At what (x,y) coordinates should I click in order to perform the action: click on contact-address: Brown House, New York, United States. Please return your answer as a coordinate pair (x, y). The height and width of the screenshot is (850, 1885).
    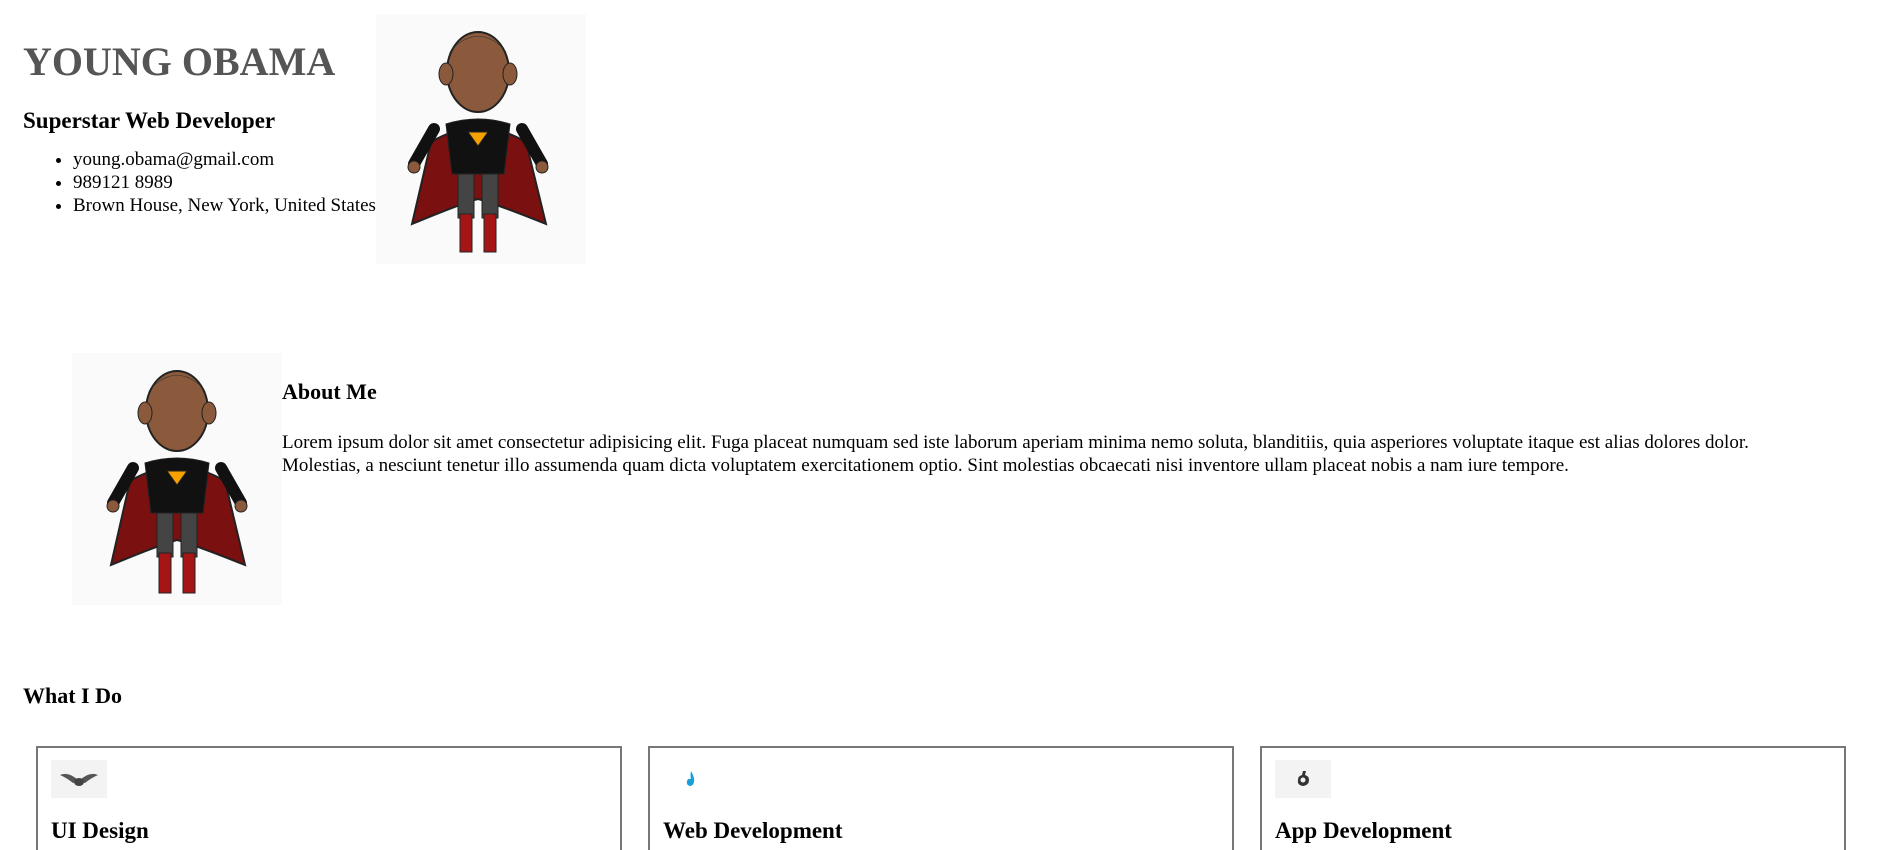
    Looking at the image, I should click on (224, 205).